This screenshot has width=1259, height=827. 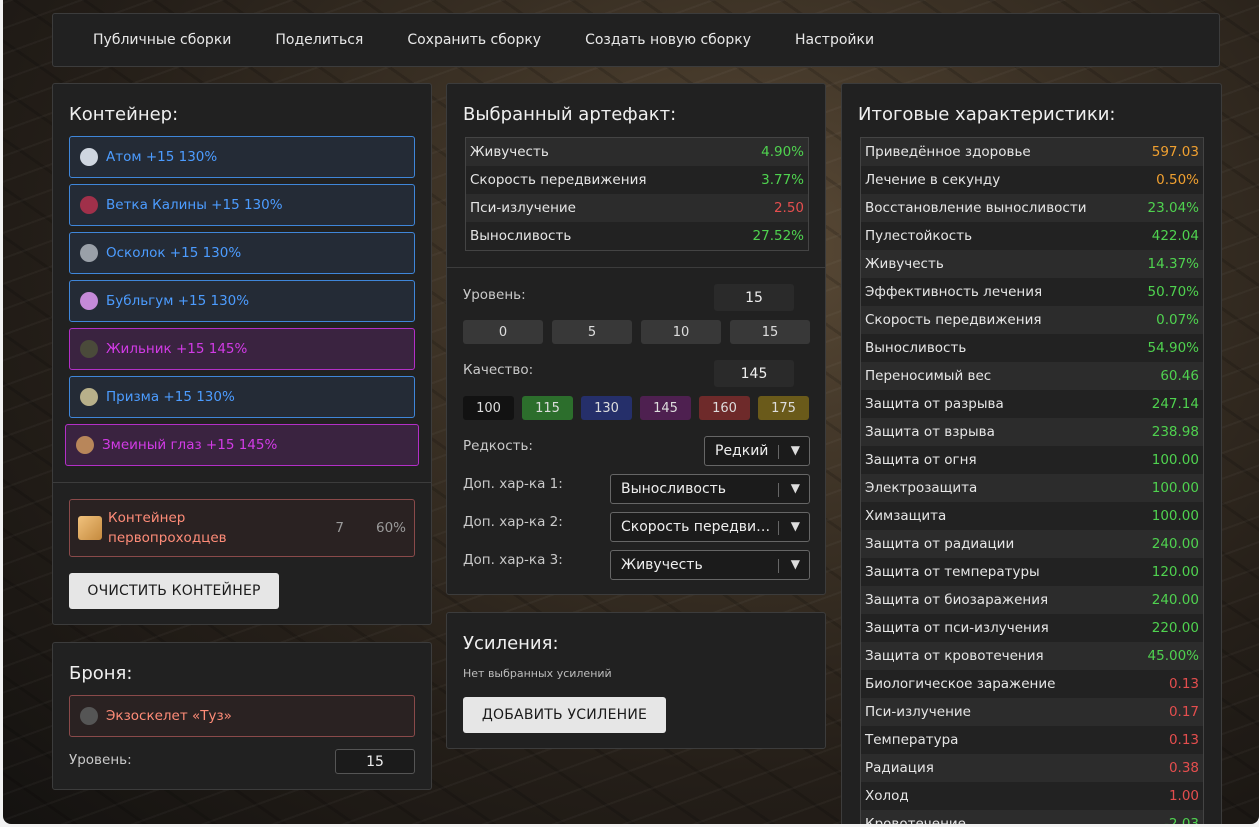 I want to click on prism-icon, so click(x=89, y=397).